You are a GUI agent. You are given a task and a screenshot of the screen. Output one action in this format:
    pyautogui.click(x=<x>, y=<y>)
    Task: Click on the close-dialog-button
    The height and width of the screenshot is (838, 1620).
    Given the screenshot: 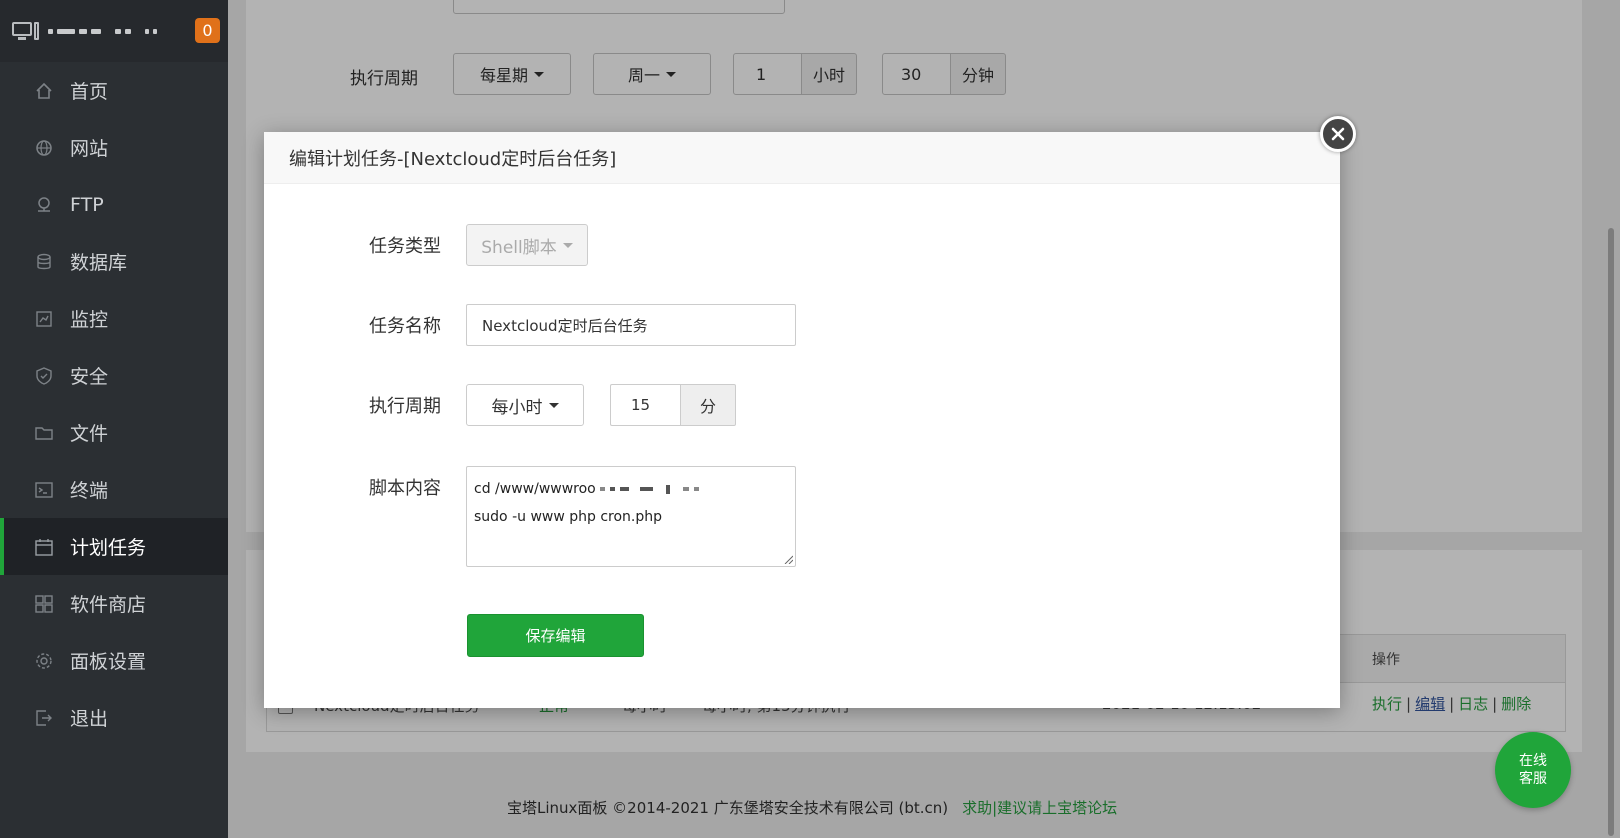 What is the action you would take?
    pyautogui.click(x=1338, y=134)
    